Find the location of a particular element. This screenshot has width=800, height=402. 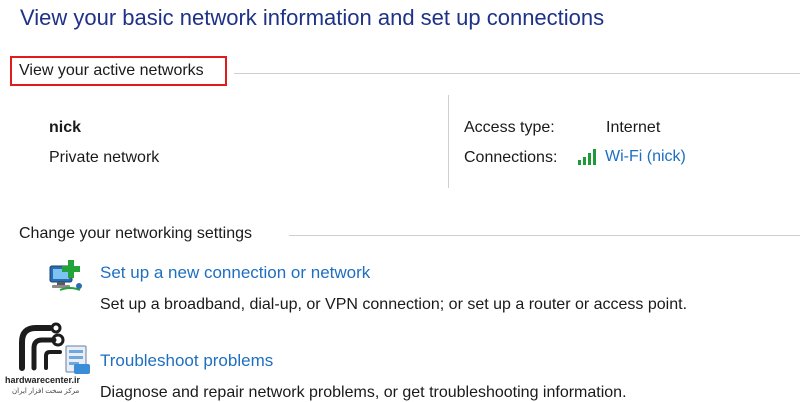

wifi-connection-link: Wi-Fi (nick) is located at coordinates (645, 157).